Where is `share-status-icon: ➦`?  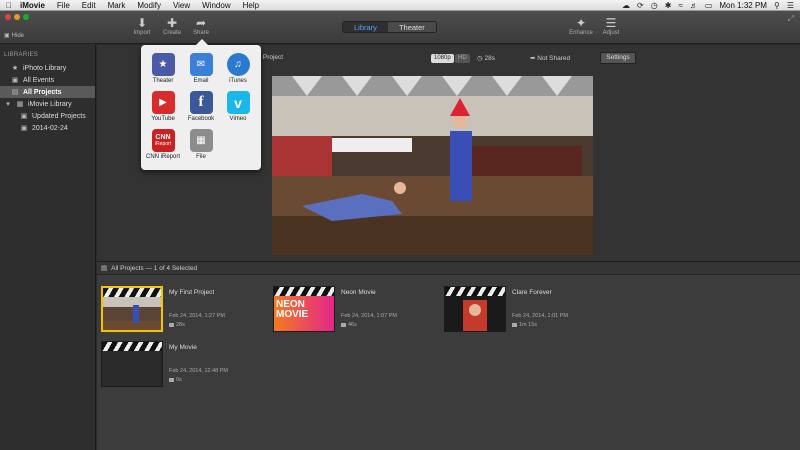
share-status-icon: ➦ is located at coordinates (533, 58).